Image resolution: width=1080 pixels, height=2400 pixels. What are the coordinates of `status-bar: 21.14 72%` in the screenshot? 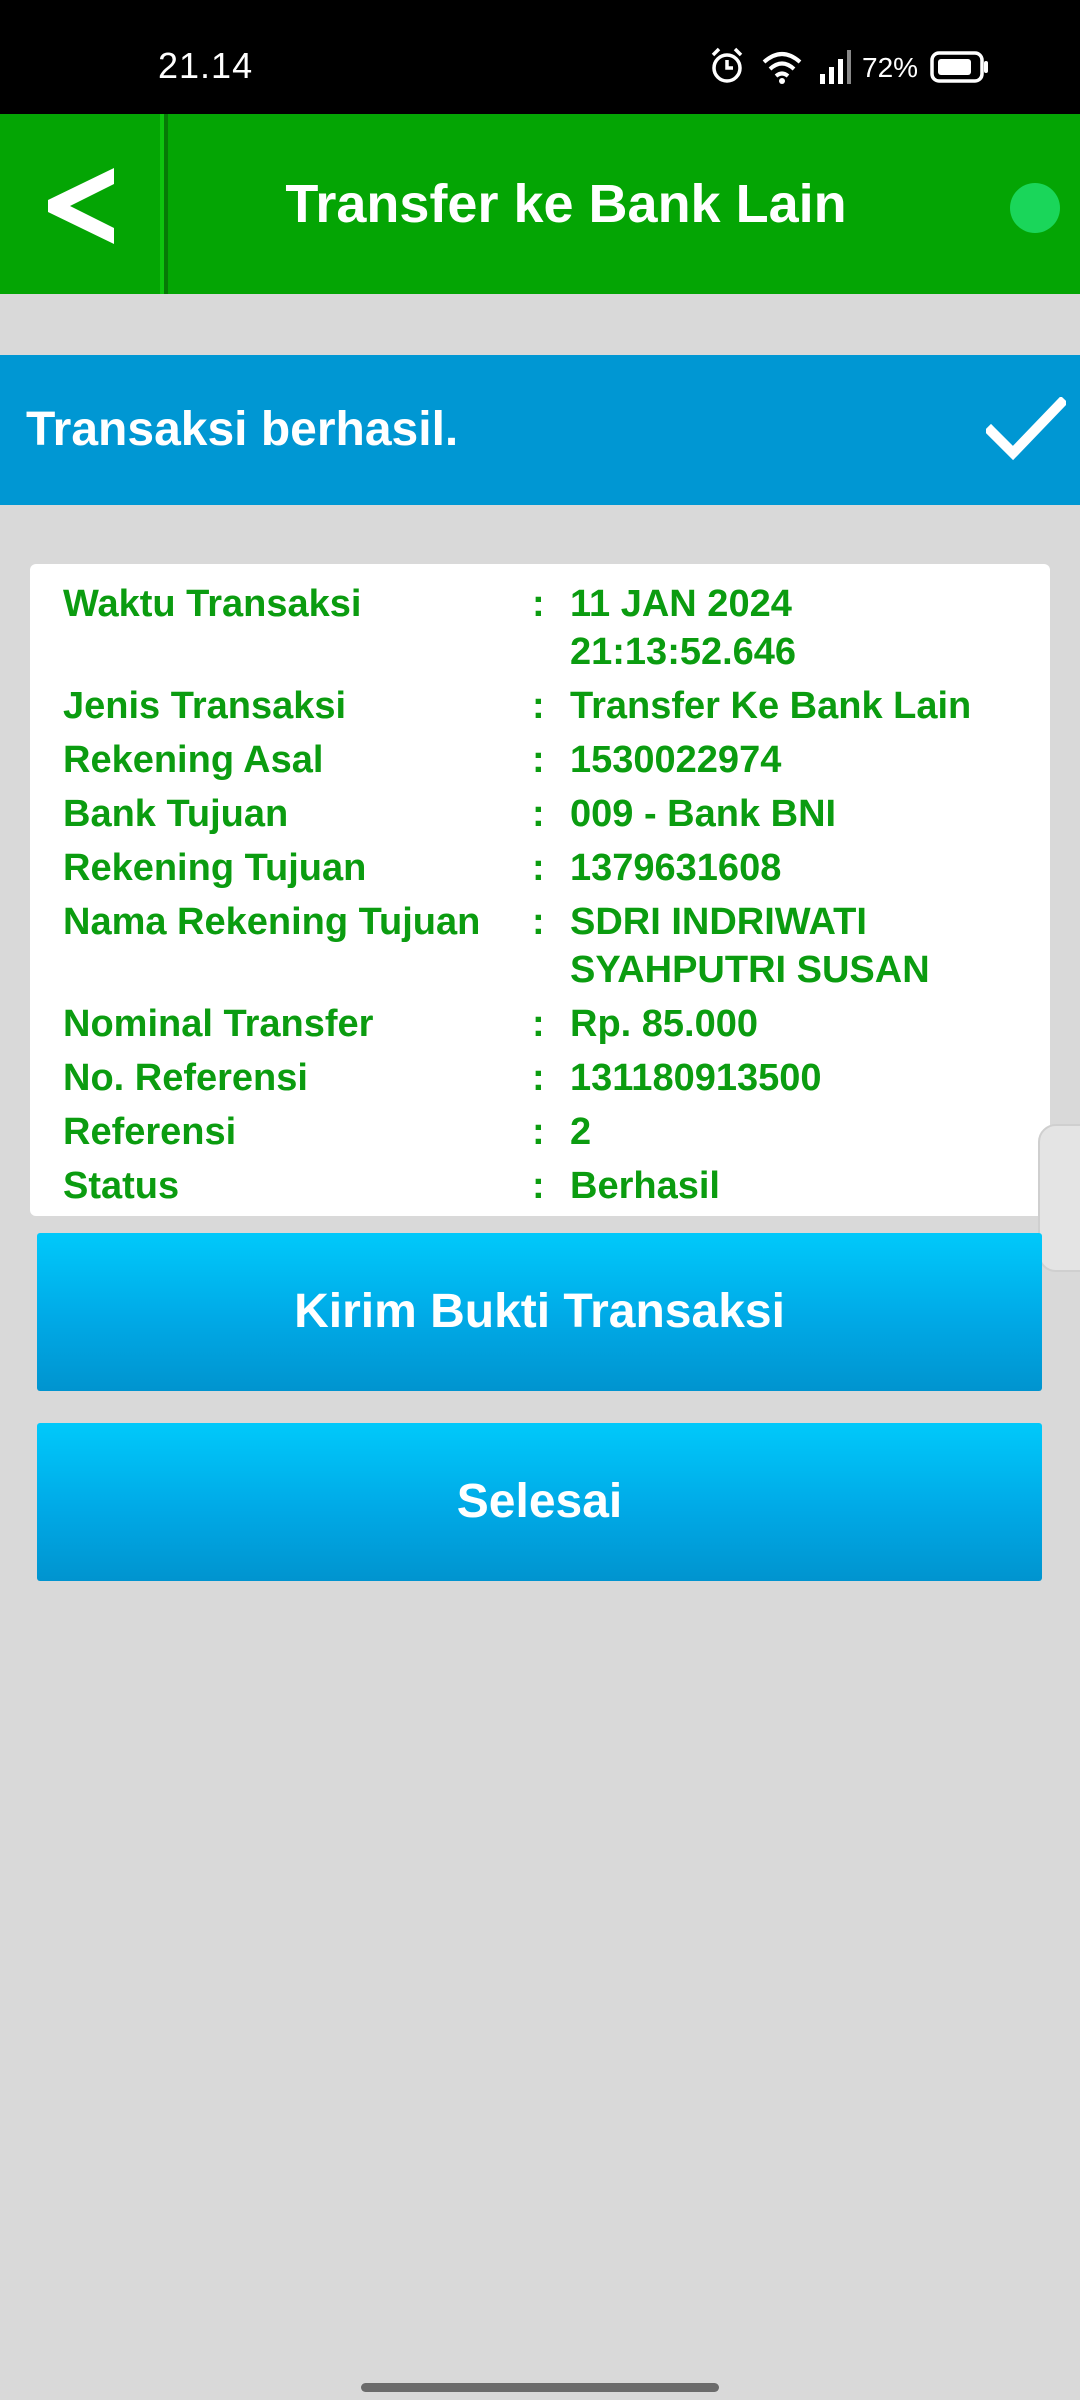 It's located at (540, 57).